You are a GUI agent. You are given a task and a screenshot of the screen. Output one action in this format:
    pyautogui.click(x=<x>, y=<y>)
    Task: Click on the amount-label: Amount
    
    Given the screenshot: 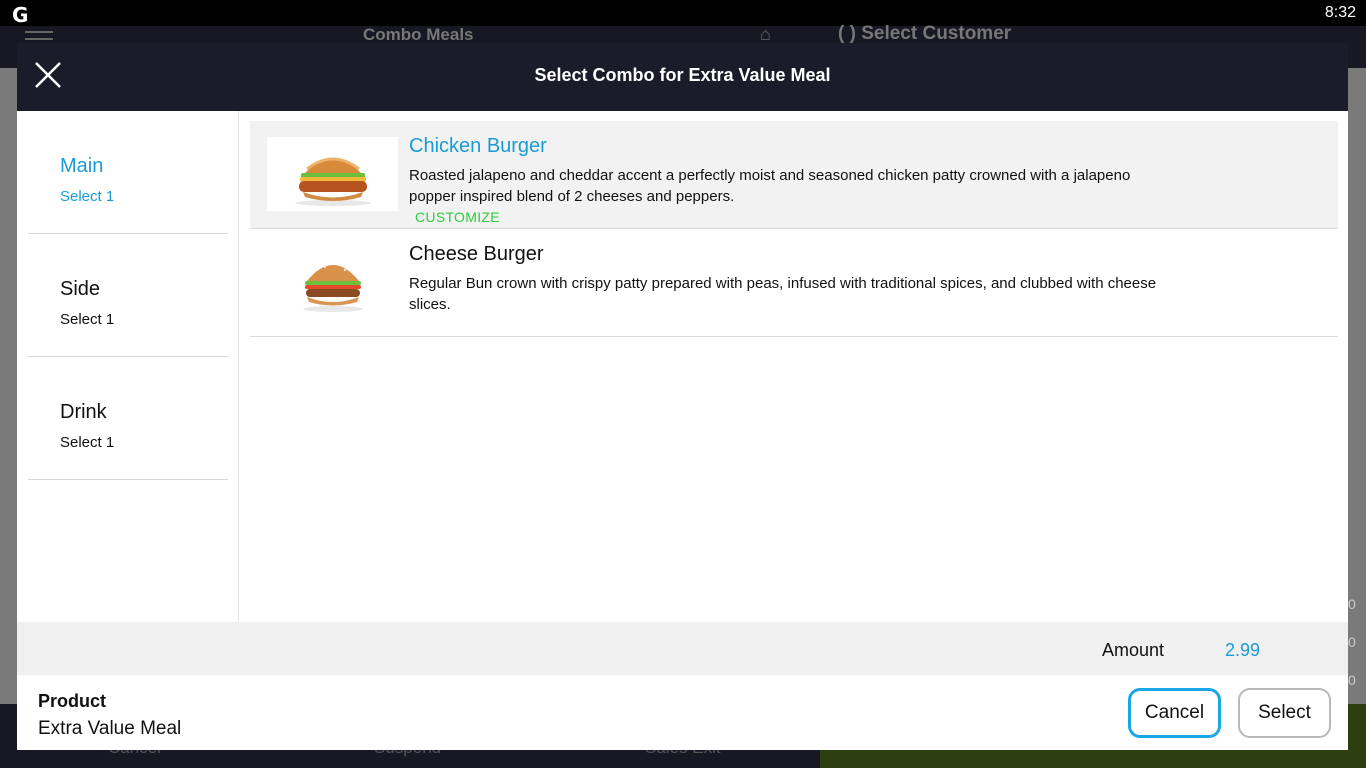 What is the action you would take?
    pyautogui.click(x=1133, y=650)
    